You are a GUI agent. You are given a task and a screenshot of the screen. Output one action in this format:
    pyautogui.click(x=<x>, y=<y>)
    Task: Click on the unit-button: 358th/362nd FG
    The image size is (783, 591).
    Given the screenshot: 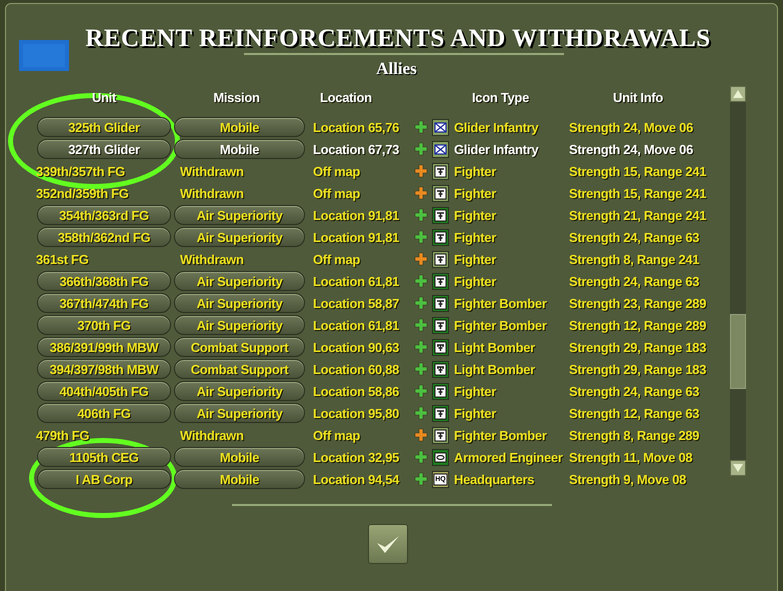 What is the action you would take?
    pyautogui.click(x=104, y=237)
    